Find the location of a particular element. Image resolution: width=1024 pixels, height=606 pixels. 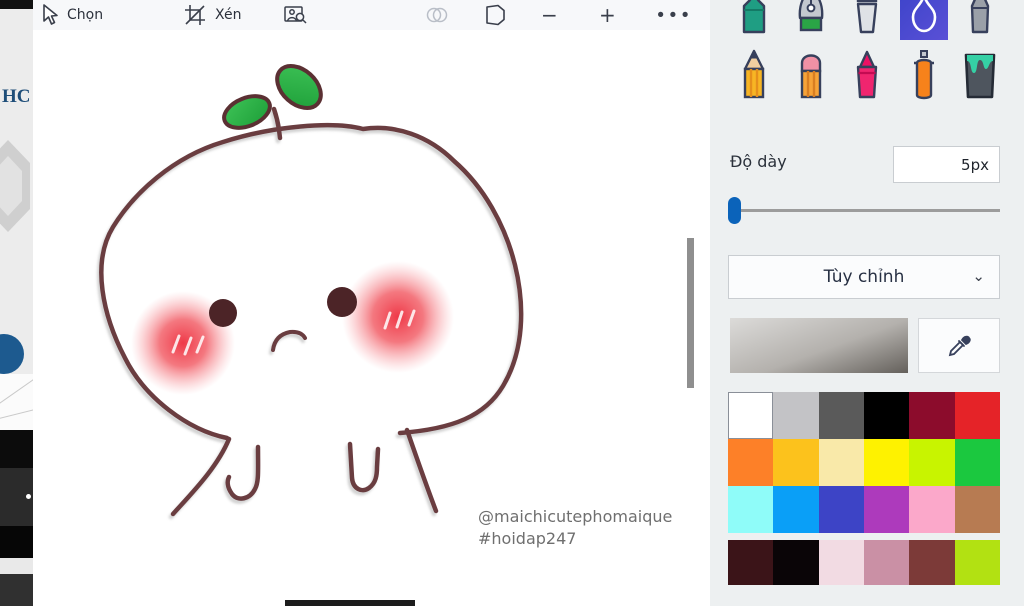

crop-button is located at coordinates (195, 15).